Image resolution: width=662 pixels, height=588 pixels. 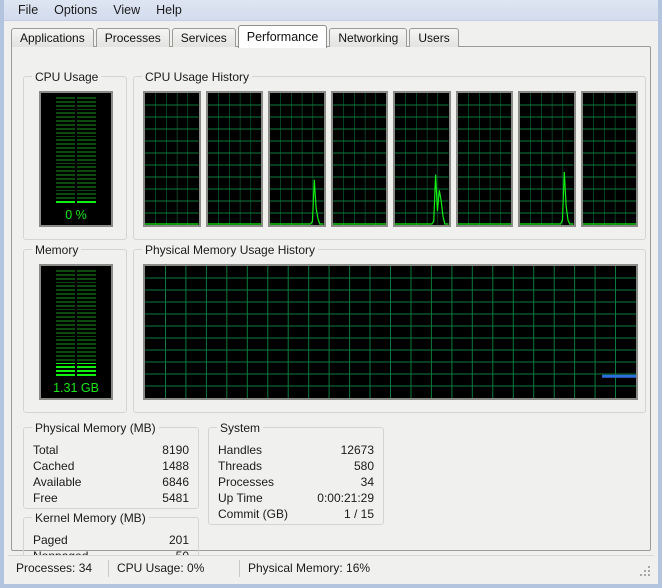 I want to click on menu-item-options: Options, so click(x=75, y=10).